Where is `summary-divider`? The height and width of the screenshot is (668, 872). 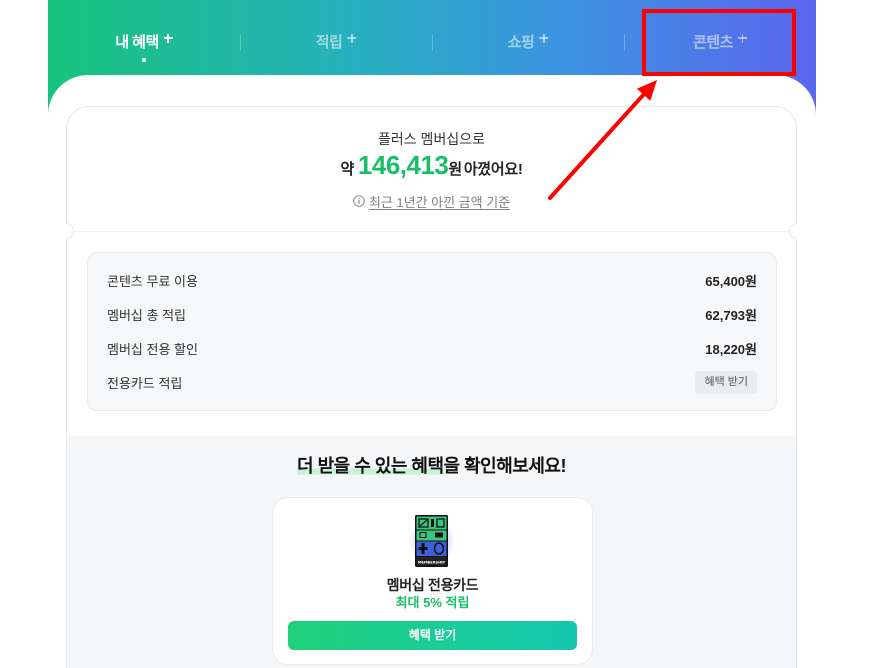 summary-divider is located at coordinates (431, 231).